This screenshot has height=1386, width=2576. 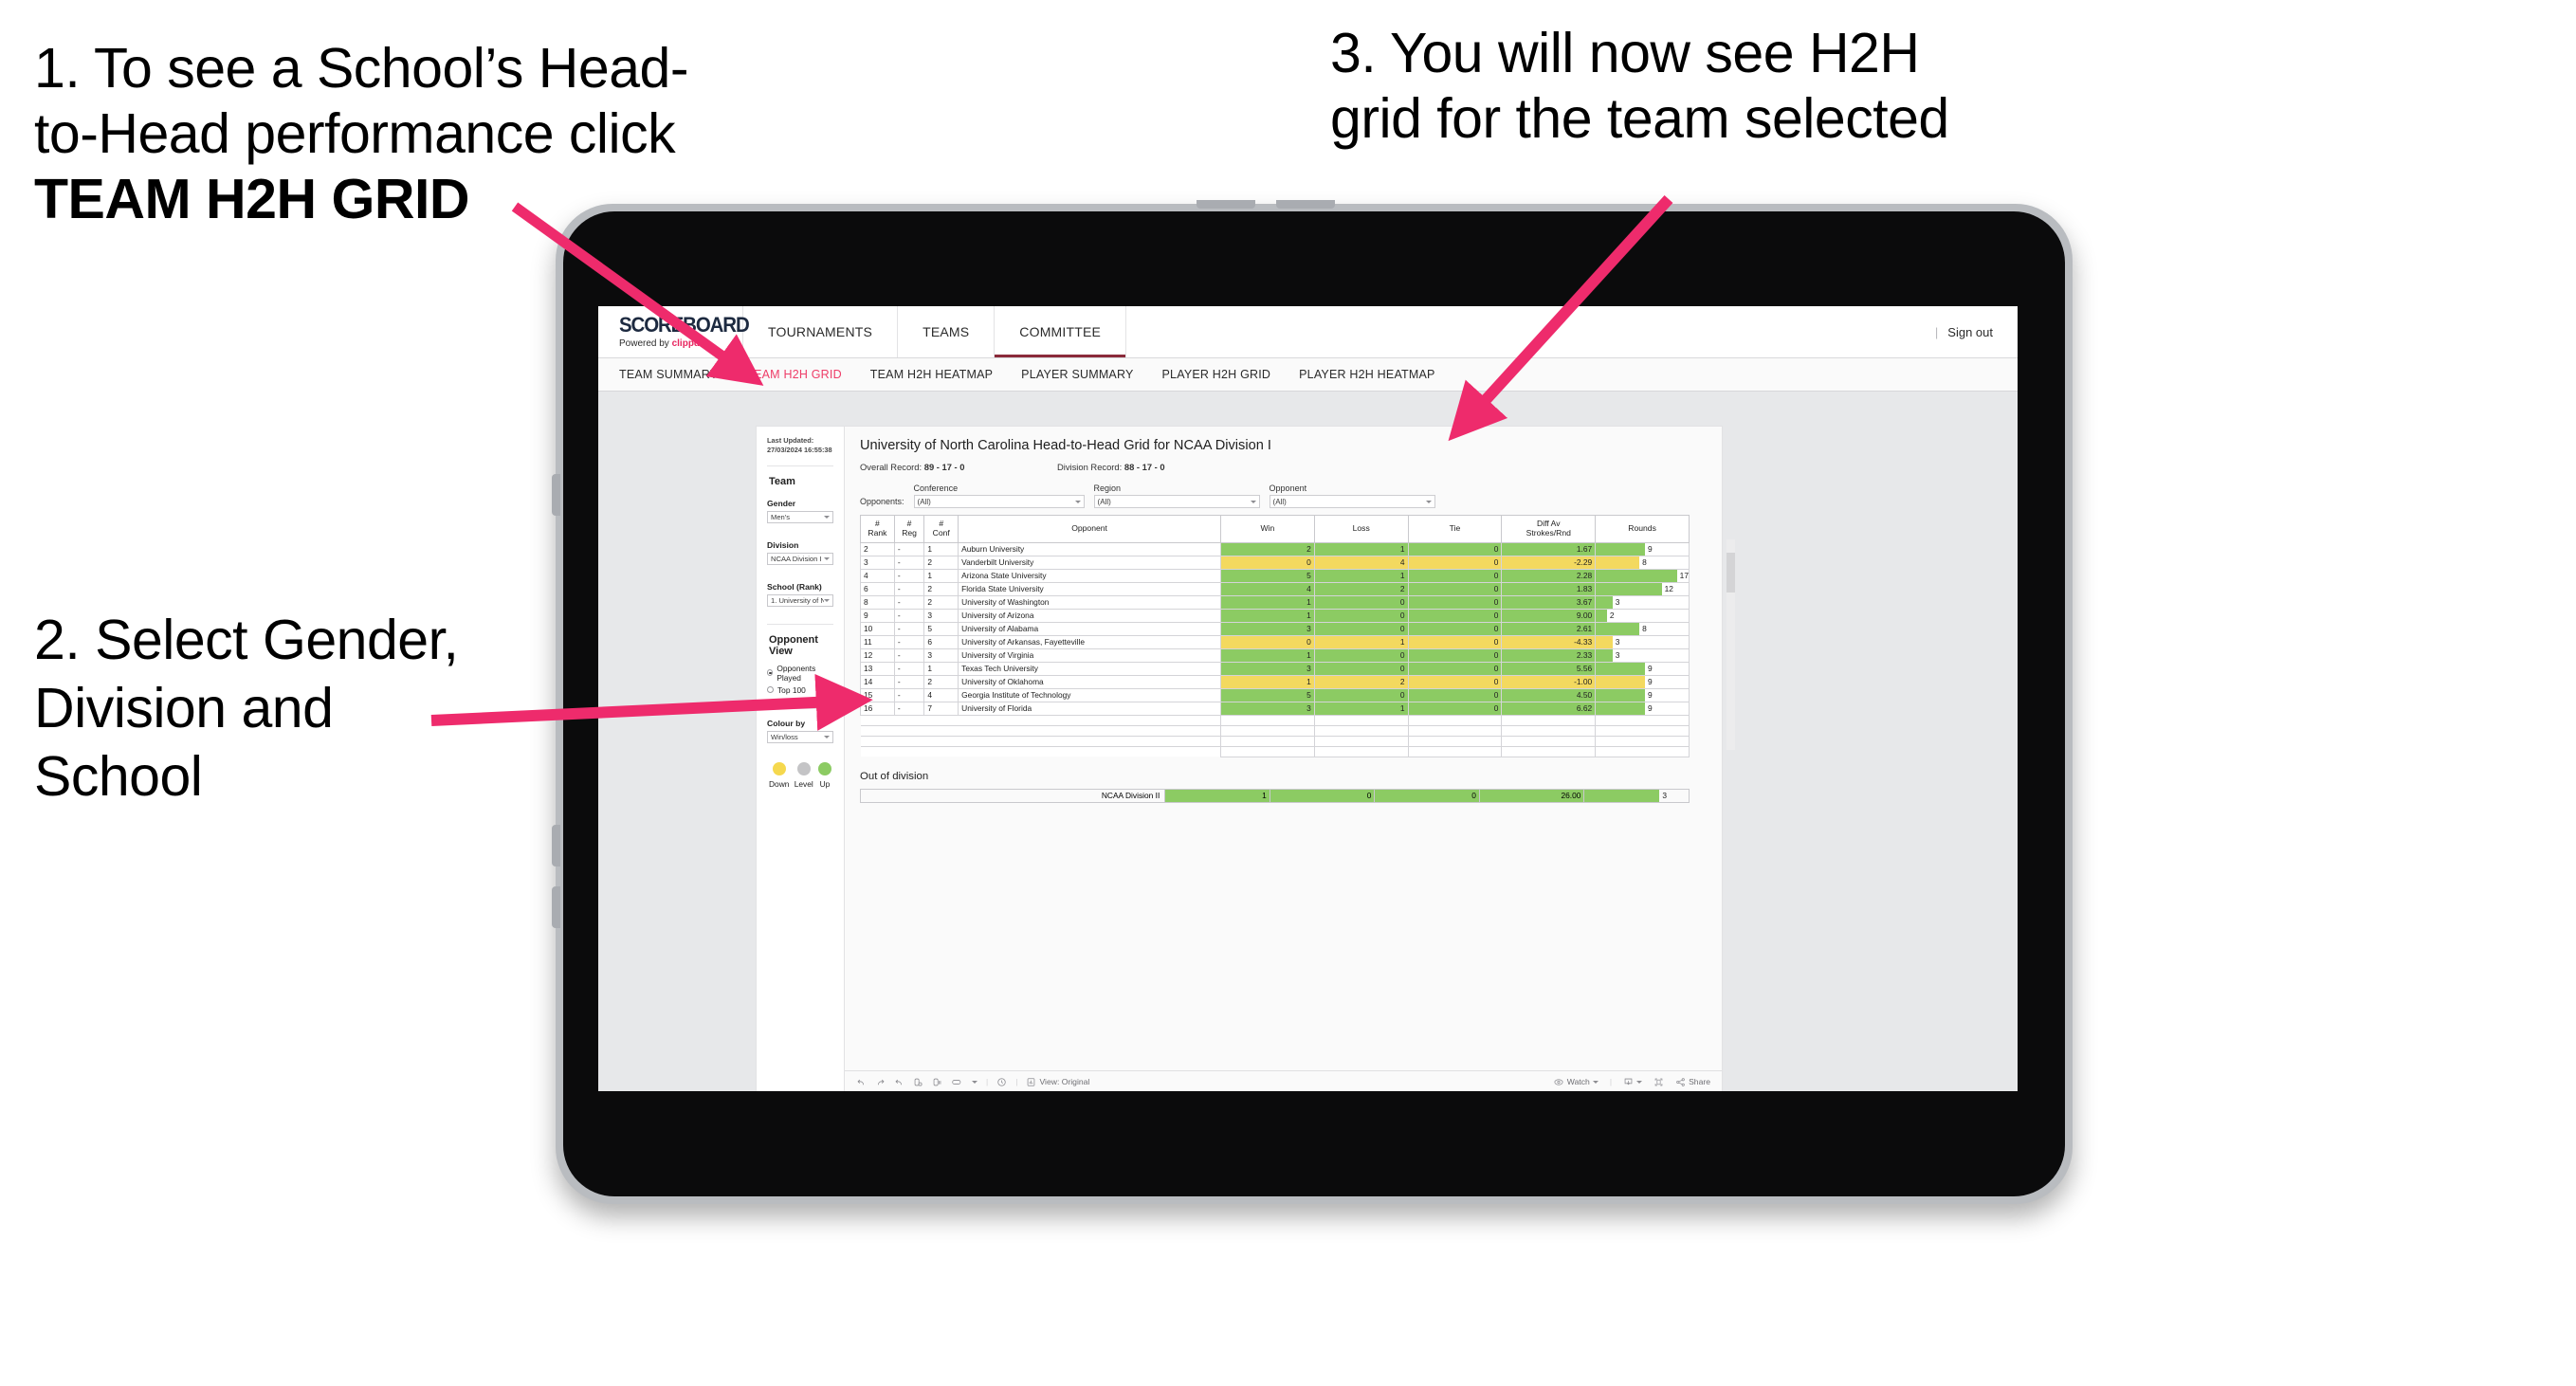 I want to click on table-row: 3-2 Vanderbilt University 0 4 0 -2.29 8, so click(x=1275, y=562).